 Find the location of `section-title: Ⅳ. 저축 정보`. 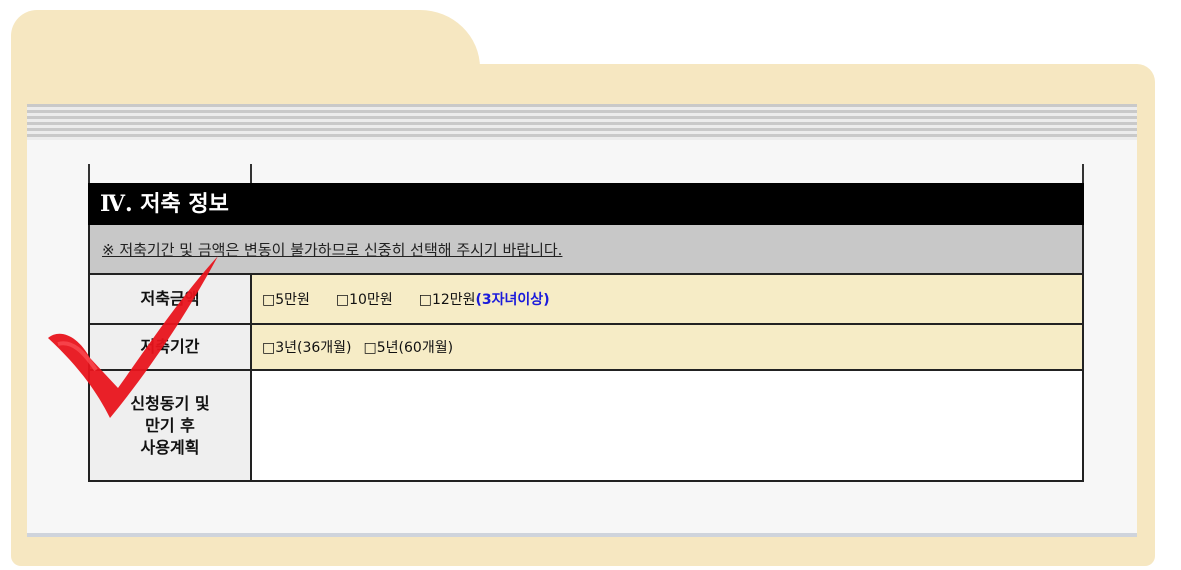

section-title: Ⅳ. 저축 정보 is located at coordinates (586, 204).